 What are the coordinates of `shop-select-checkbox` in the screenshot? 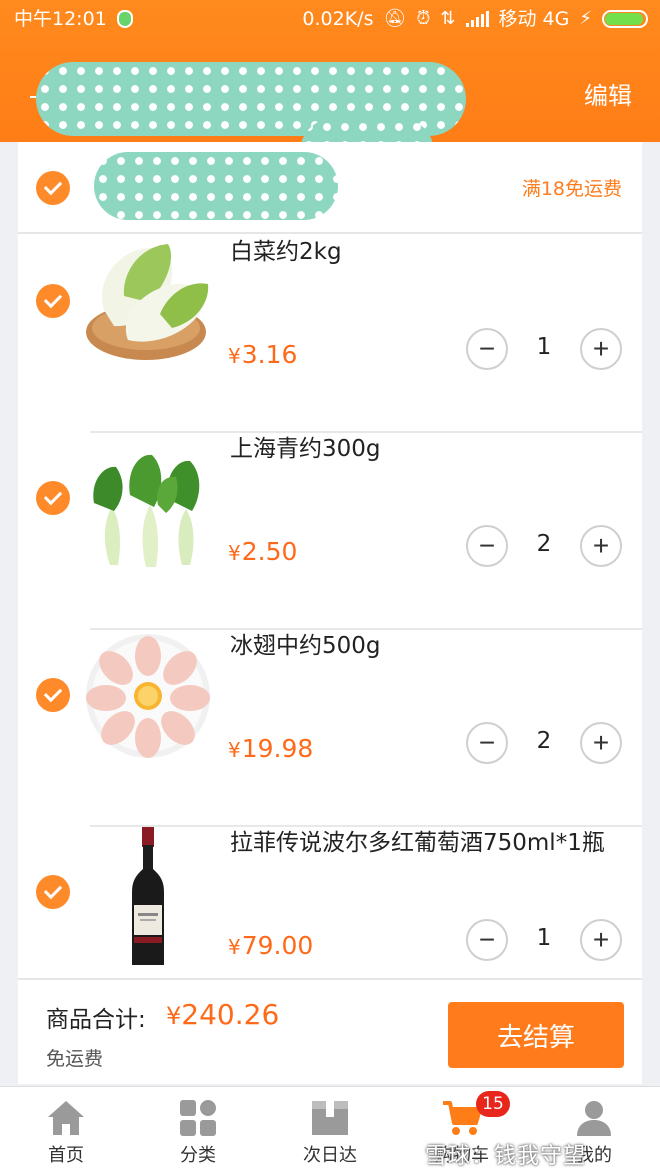 It's located at (53, 188).